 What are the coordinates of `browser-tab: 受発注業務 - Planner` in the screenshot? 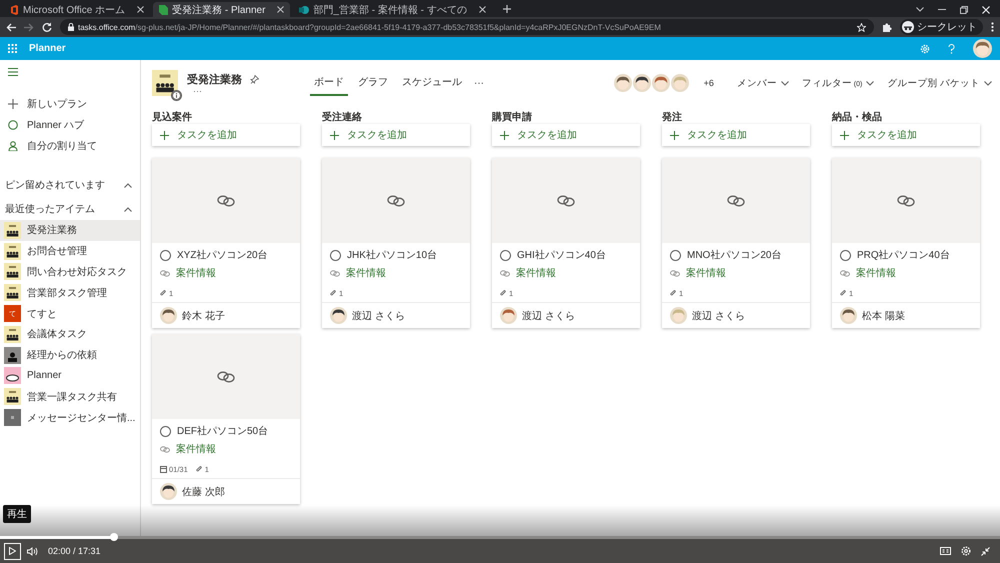 It's located at (221, 9).